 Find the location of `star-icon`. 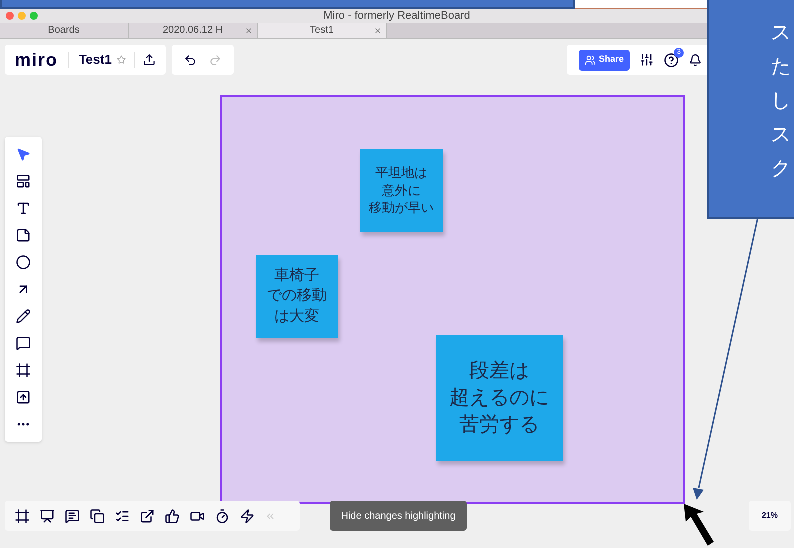

star-icon is located at coordinates (121, 60).